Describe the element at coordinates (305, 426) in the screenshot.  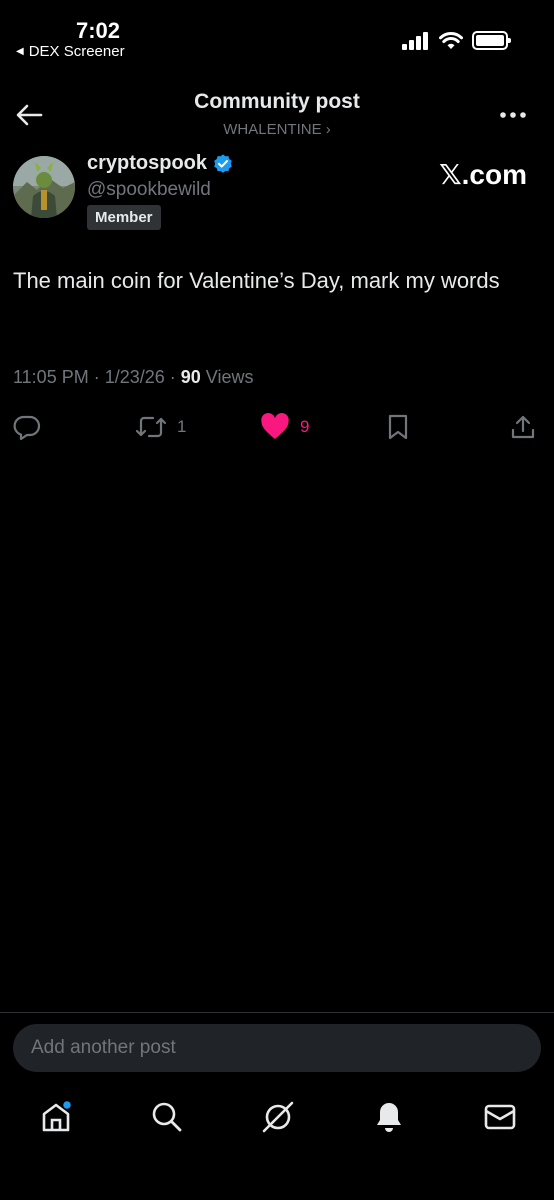
I see `like-count: 9` at that location.